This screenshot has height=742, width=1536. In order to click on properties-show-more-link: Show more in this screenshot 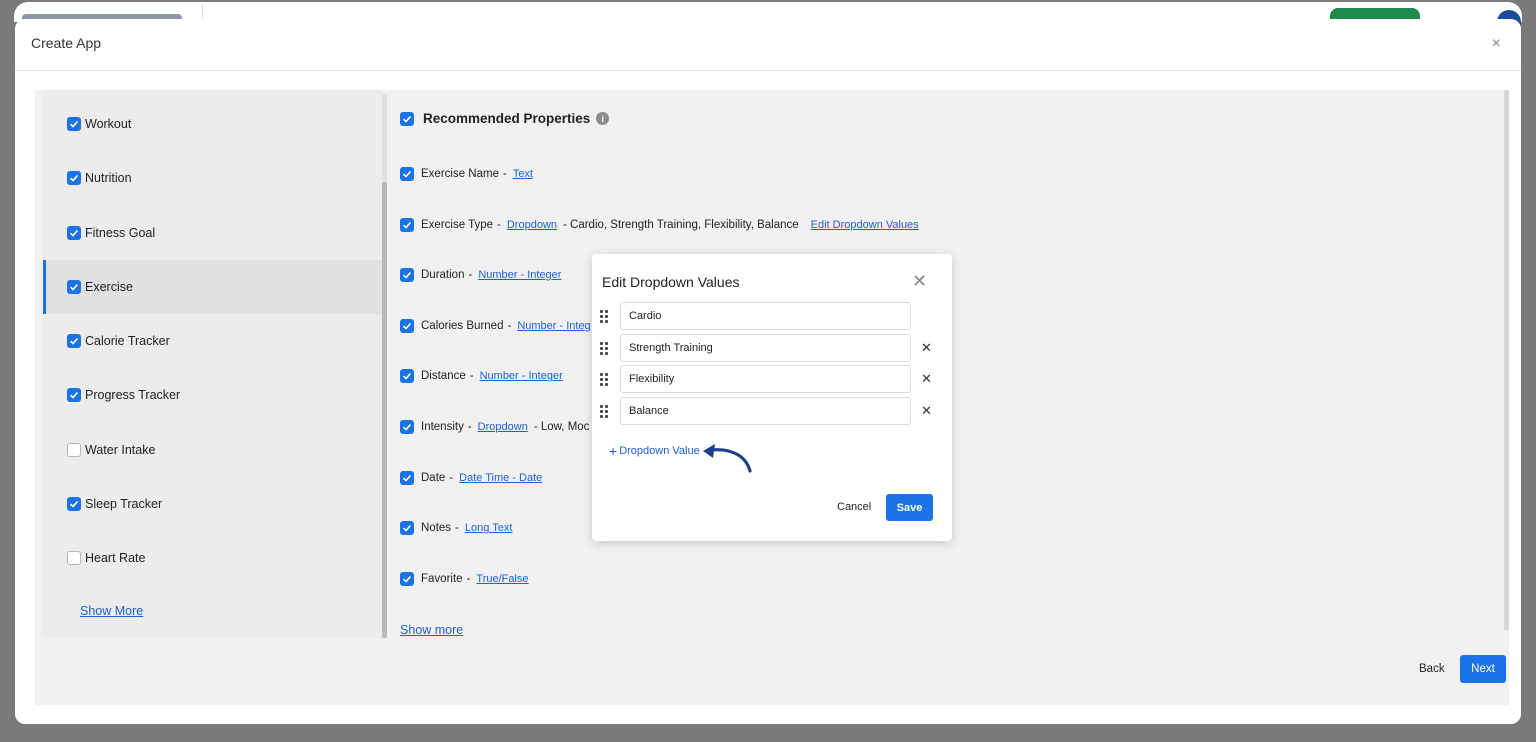, I will do `click(431, 630)`.